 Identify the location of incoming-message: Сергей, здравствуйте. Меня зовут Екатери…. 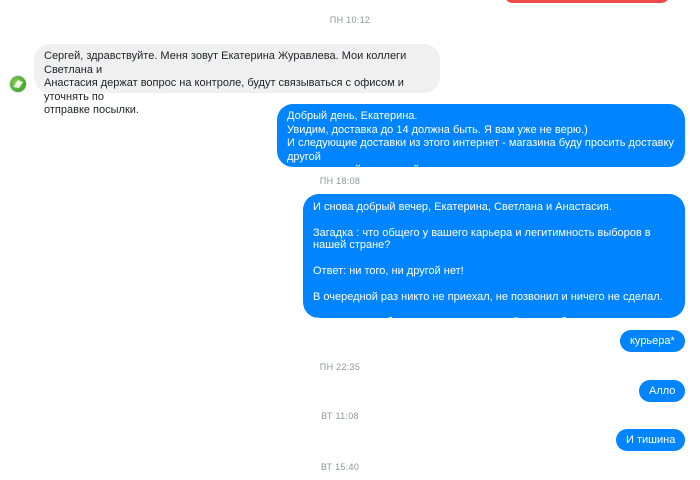
(237, 80).